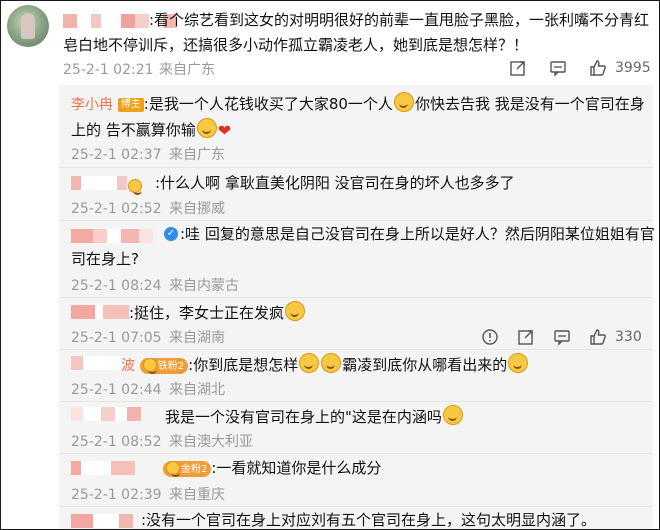 The height and width of the screenshot is (530, 660). I want to click on heart-icon: ❤, so click(224, 130).